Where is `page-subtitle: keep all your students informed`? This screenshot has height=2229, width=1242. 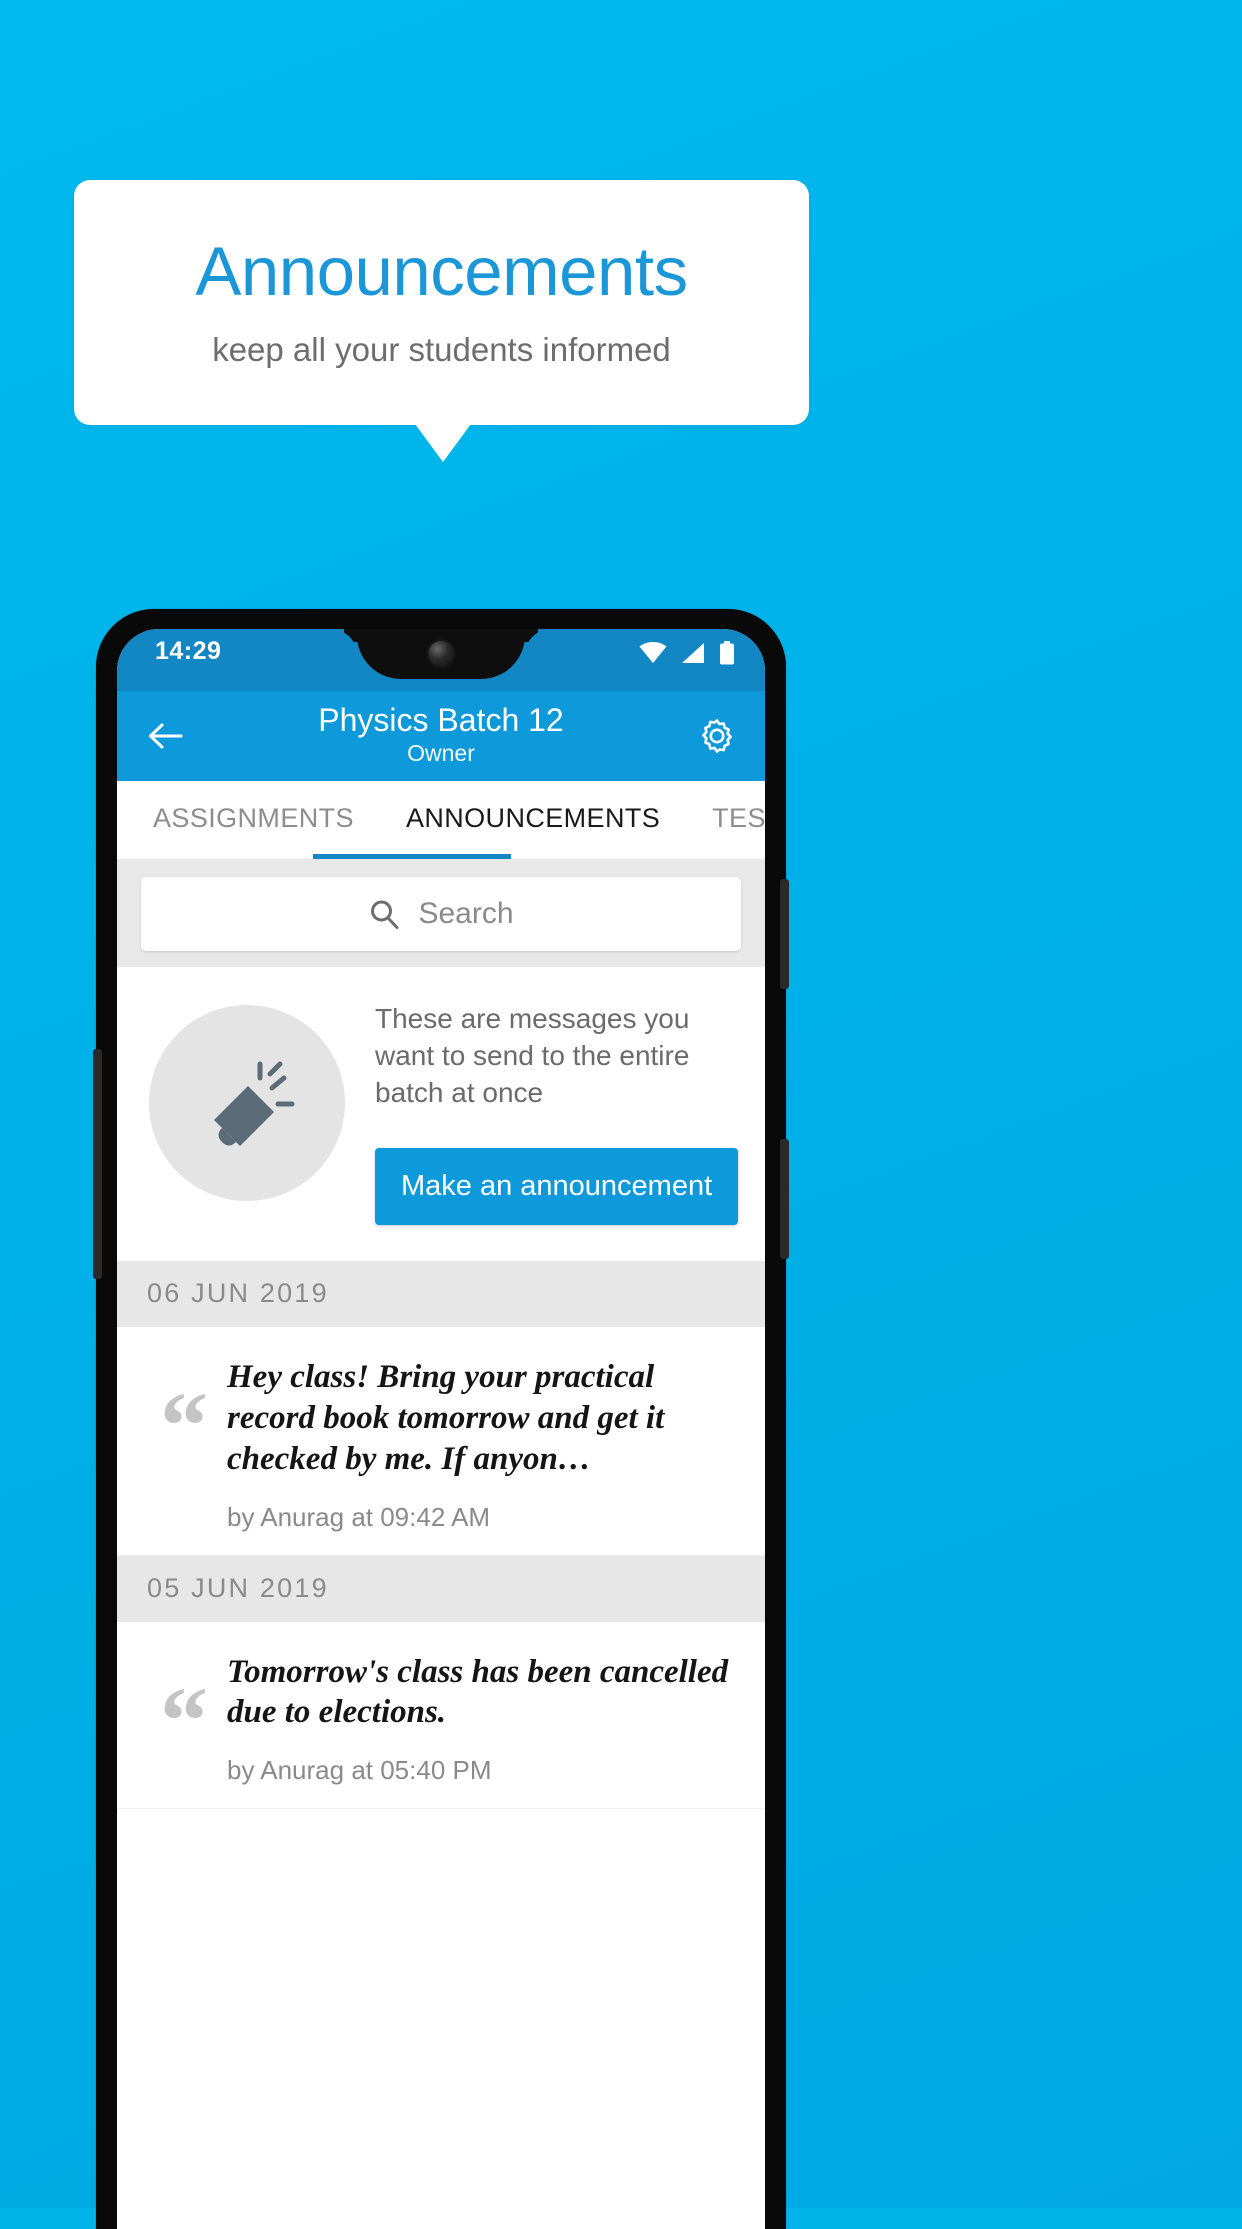
page-subtitle: keep all your students informed is located at coordinates (441, 349).